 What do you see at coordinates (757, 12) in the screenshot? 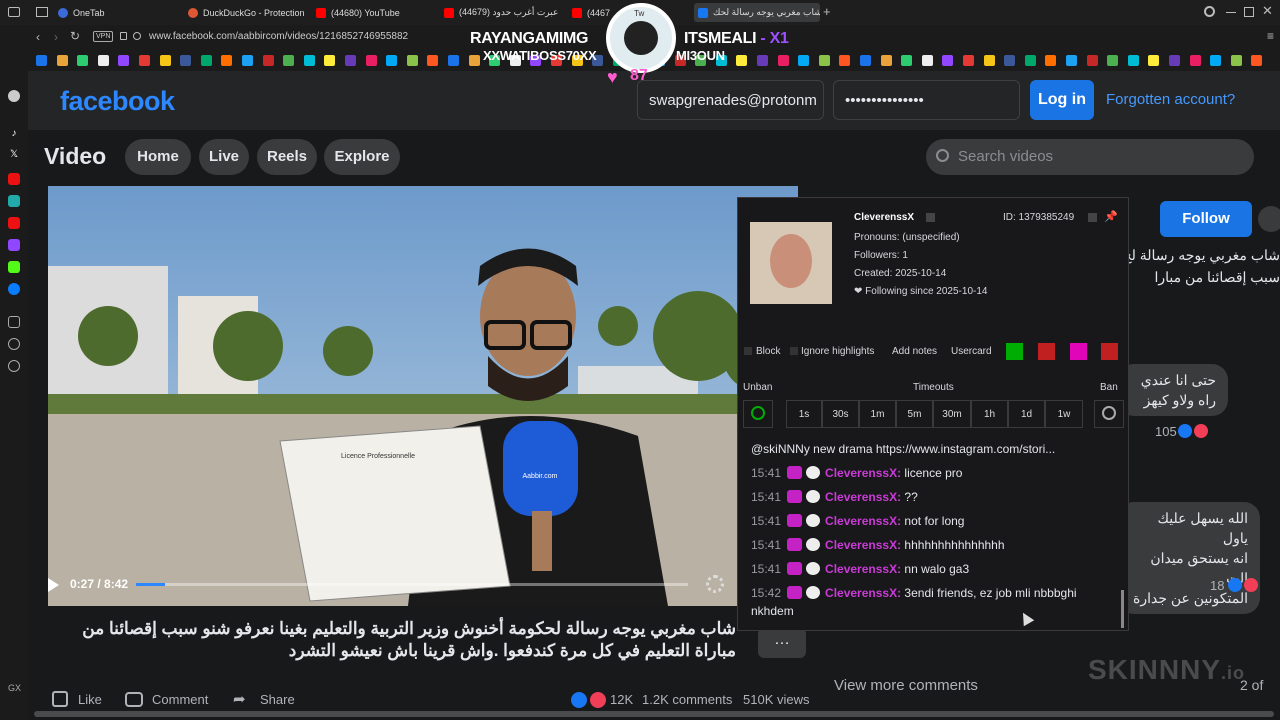
I see `tab-facebook-active: شاب مغربي يوجه رسالة لحك` at bounding box center [757, 12].